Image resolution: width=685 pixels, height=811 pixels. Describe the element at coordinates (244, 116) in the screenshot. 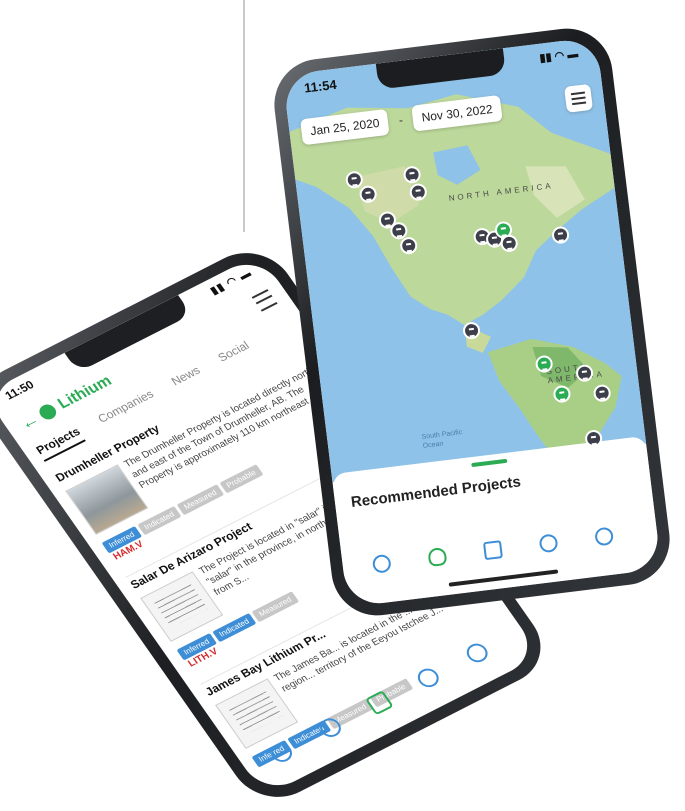

I see `divider-line` at that location.